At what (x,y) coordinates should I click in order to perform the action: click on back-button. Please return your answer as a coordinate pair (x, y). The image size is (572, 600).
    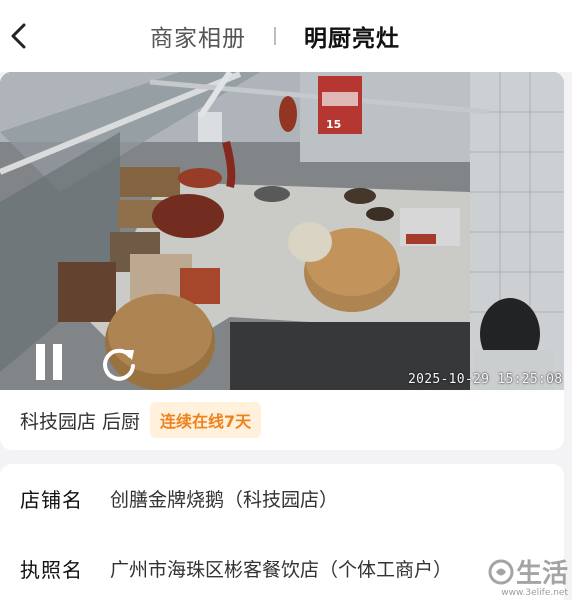
    Looking at the image, I should click on (19, 36).